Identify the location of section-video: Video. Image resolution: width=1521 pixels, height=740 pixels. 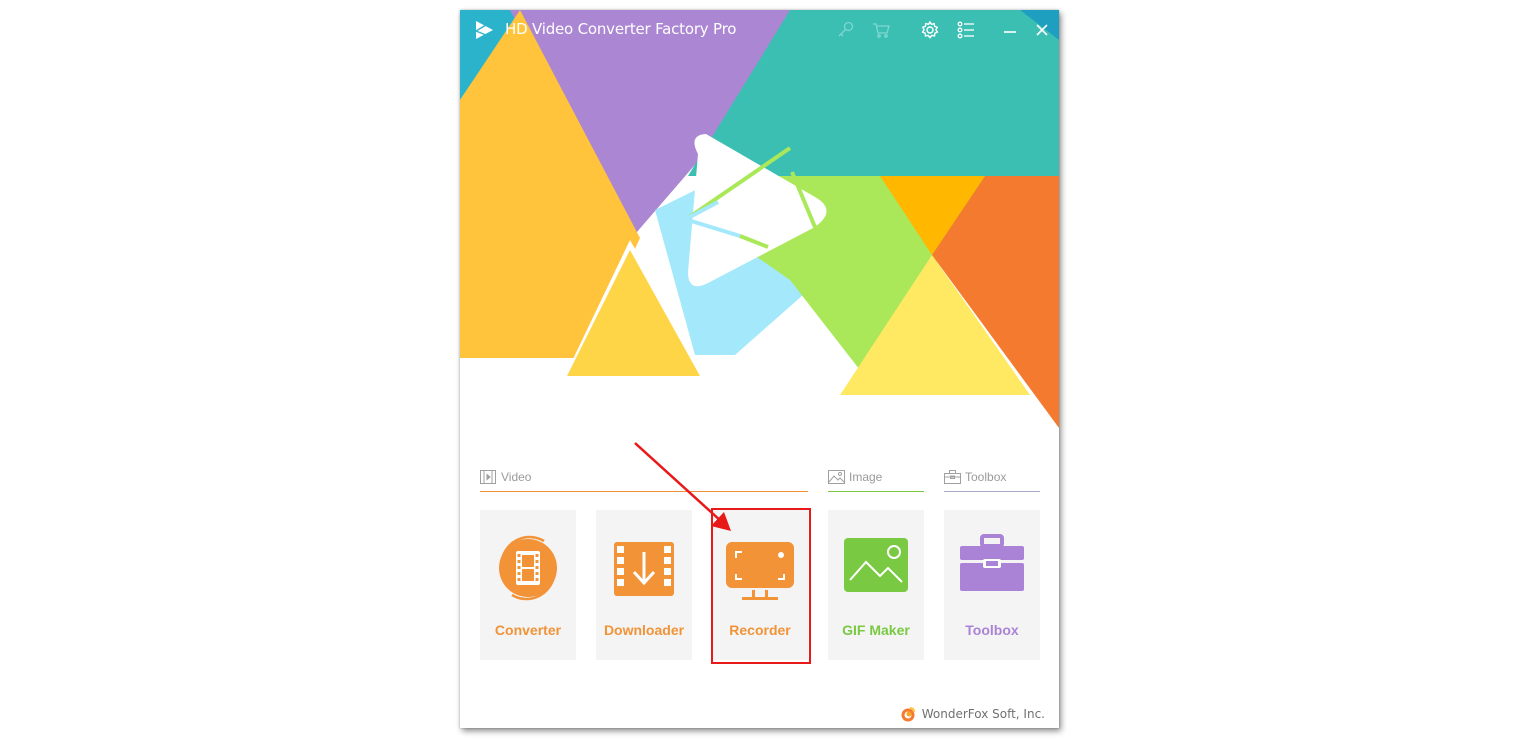
(644, 480).